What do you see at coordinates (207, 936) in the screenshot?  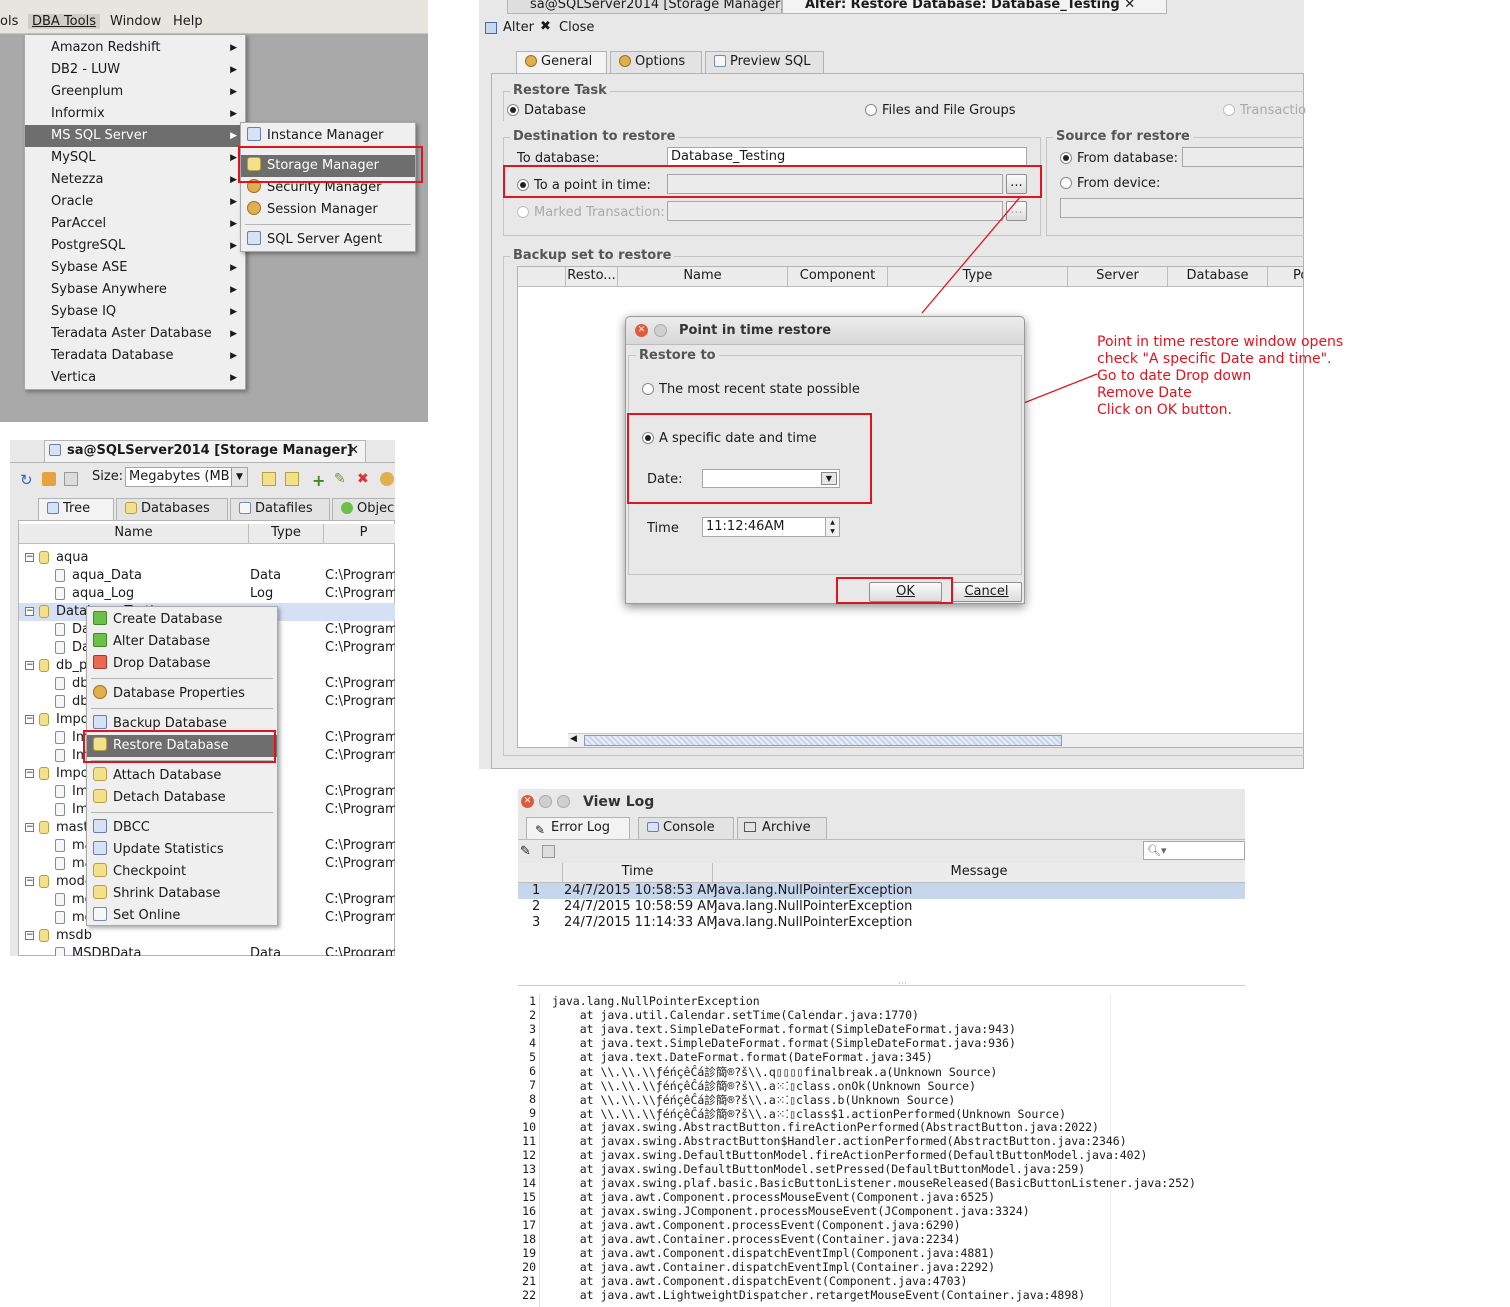 I see `tree-database-node: − msdb` at bounding box center [207, 936].